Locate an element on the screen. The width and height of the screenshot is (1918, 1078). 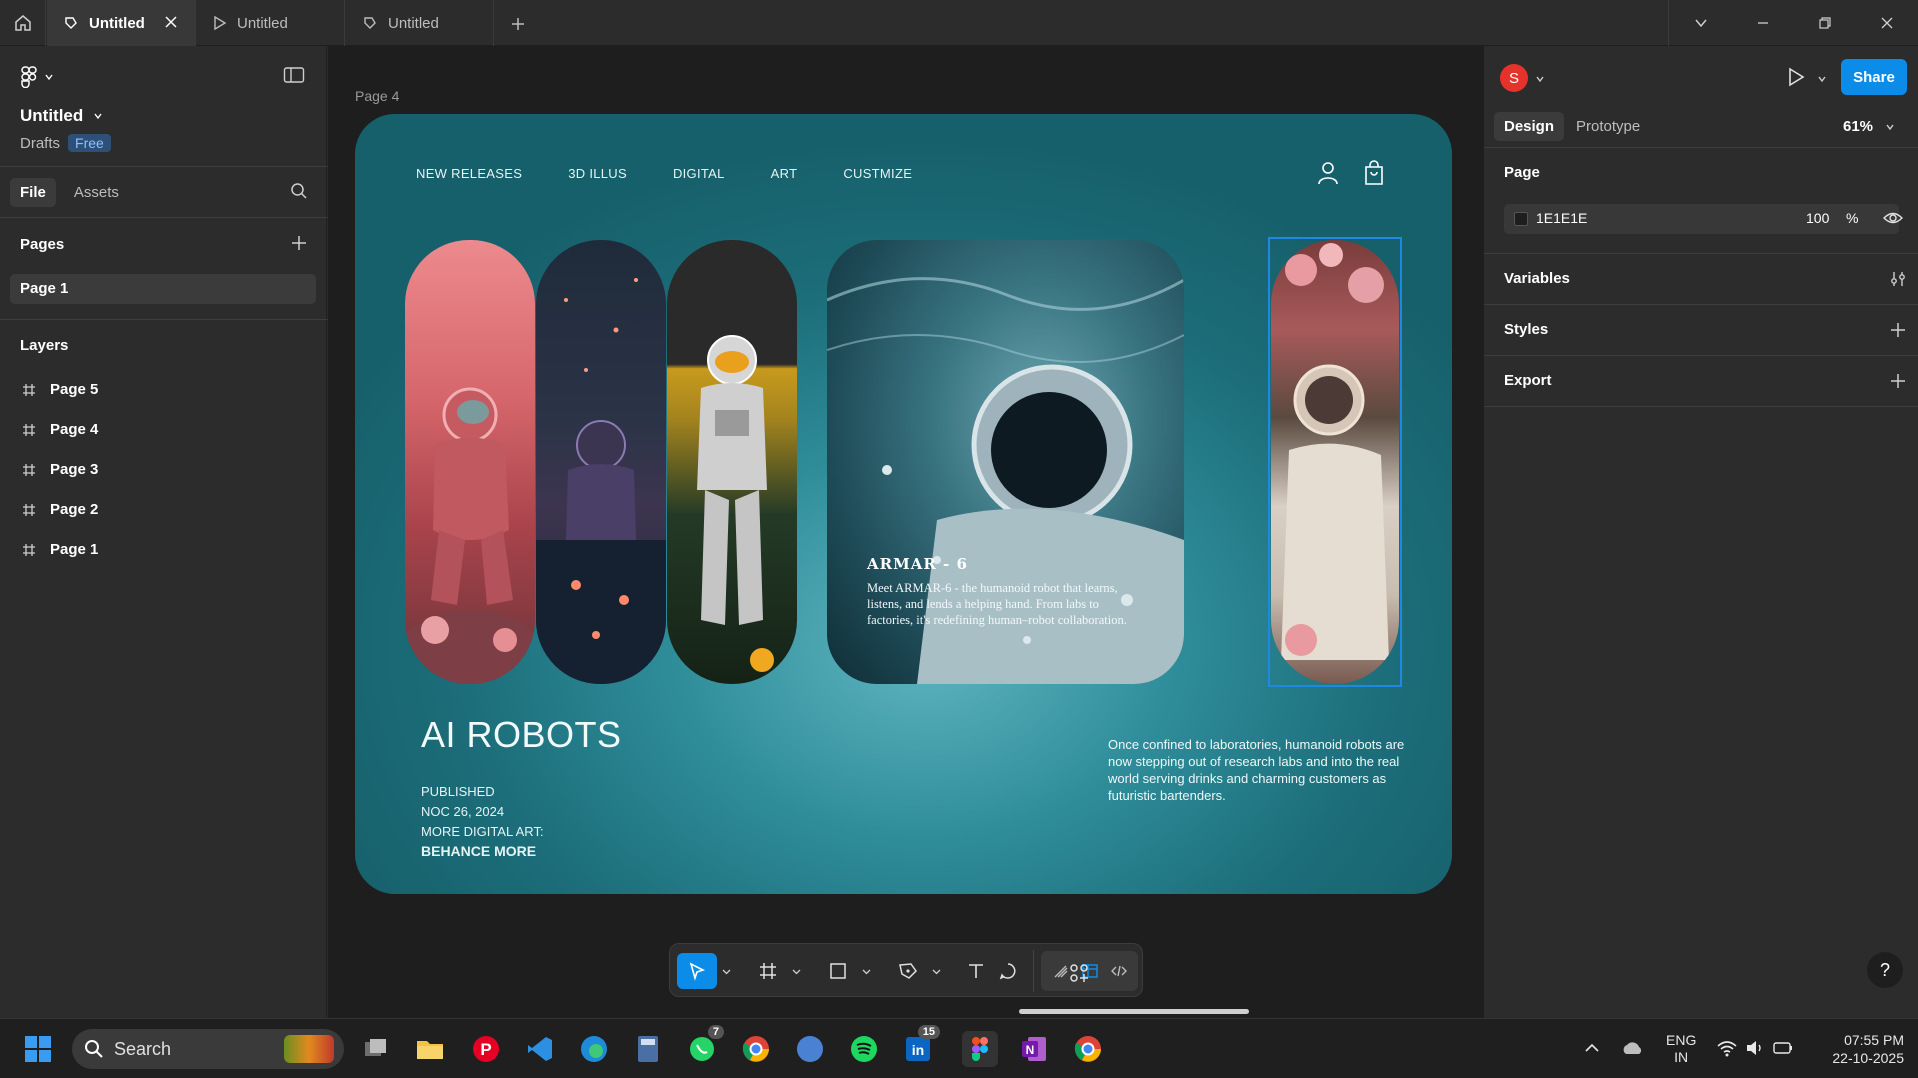
actions-button is located at coordinates (1079, 975).